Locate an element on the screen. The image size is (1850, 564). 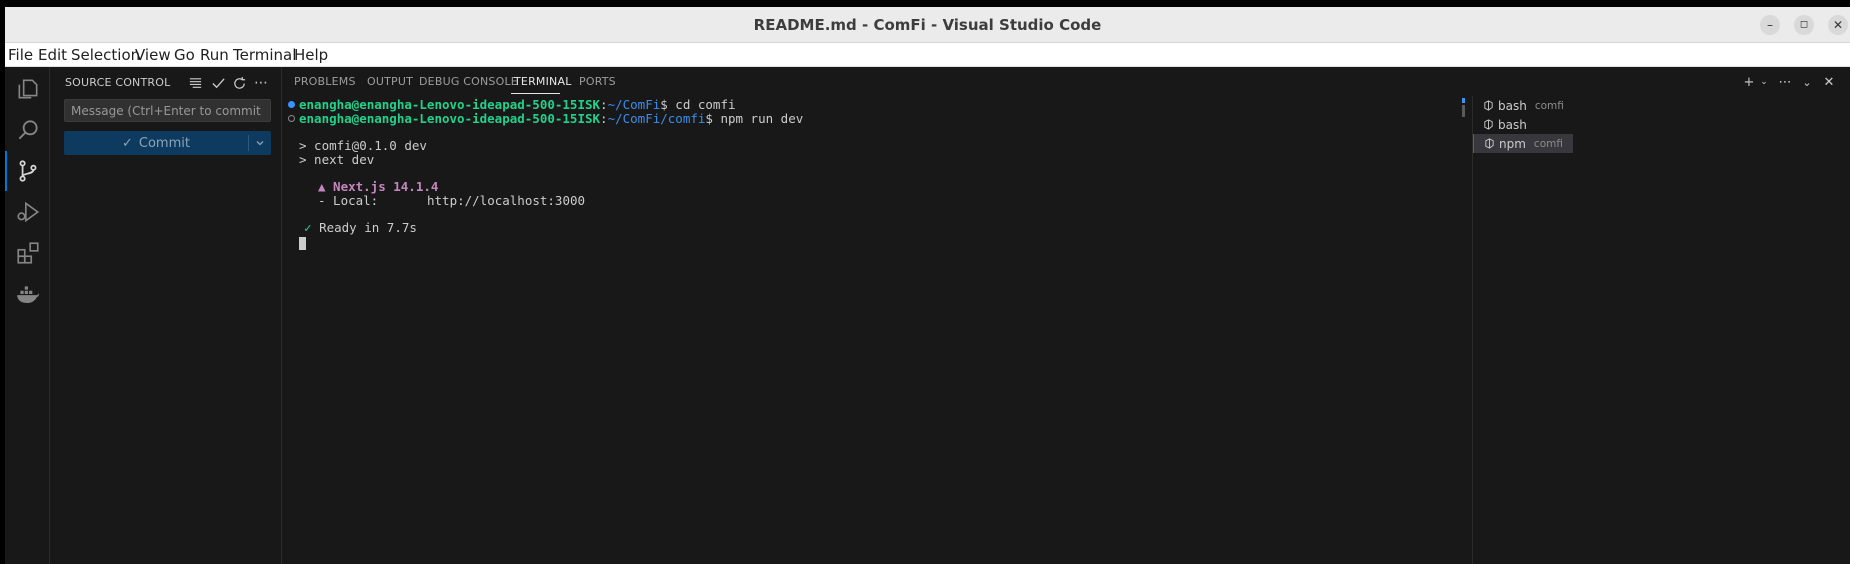
scrollbar-marker is located at coordinates (1463, 100).